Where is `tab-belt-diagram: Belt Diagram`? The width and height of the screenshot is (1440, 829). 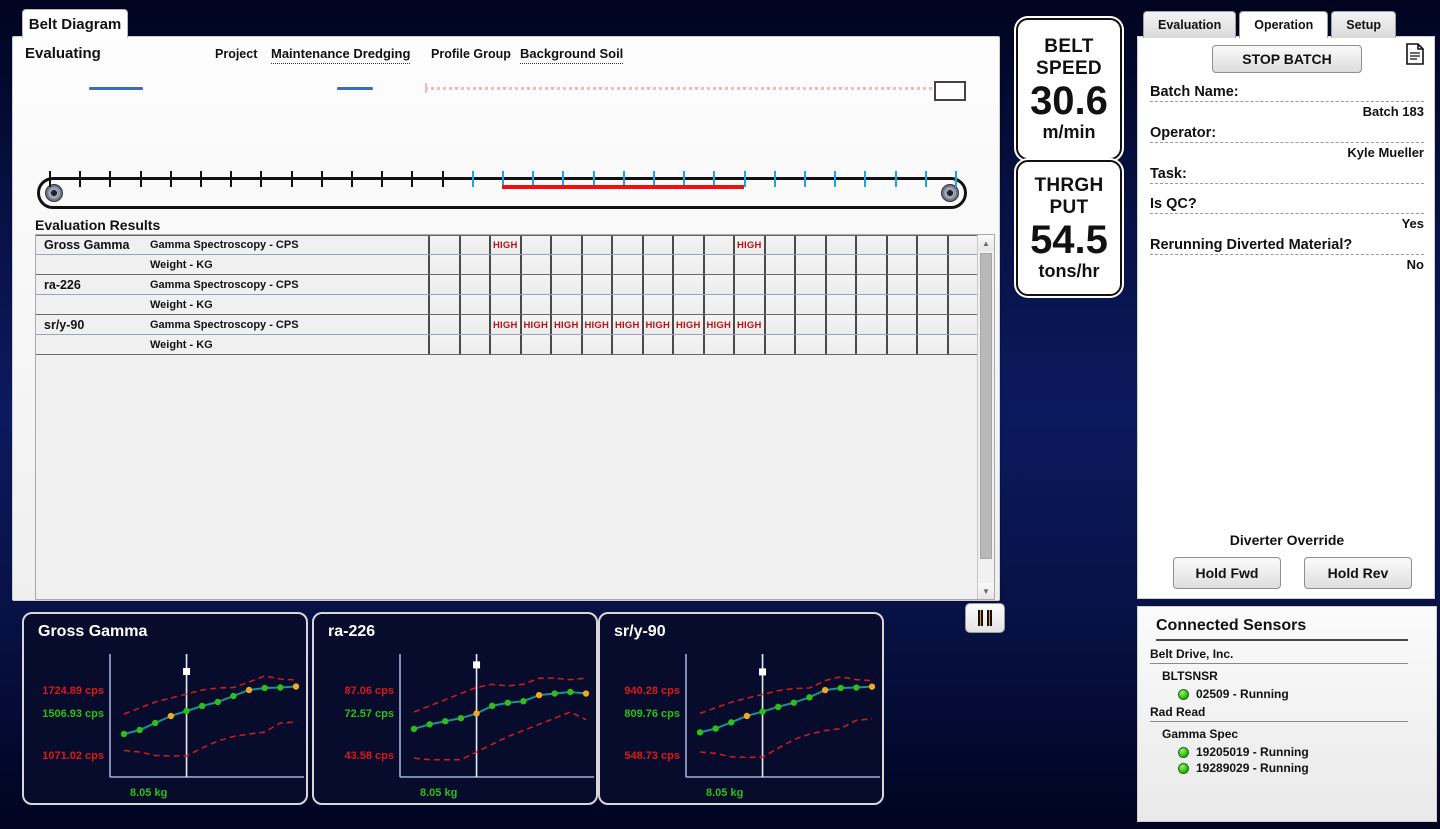 tab-belt-diagram: Belt Diagram is located at coordinates (75, 23).